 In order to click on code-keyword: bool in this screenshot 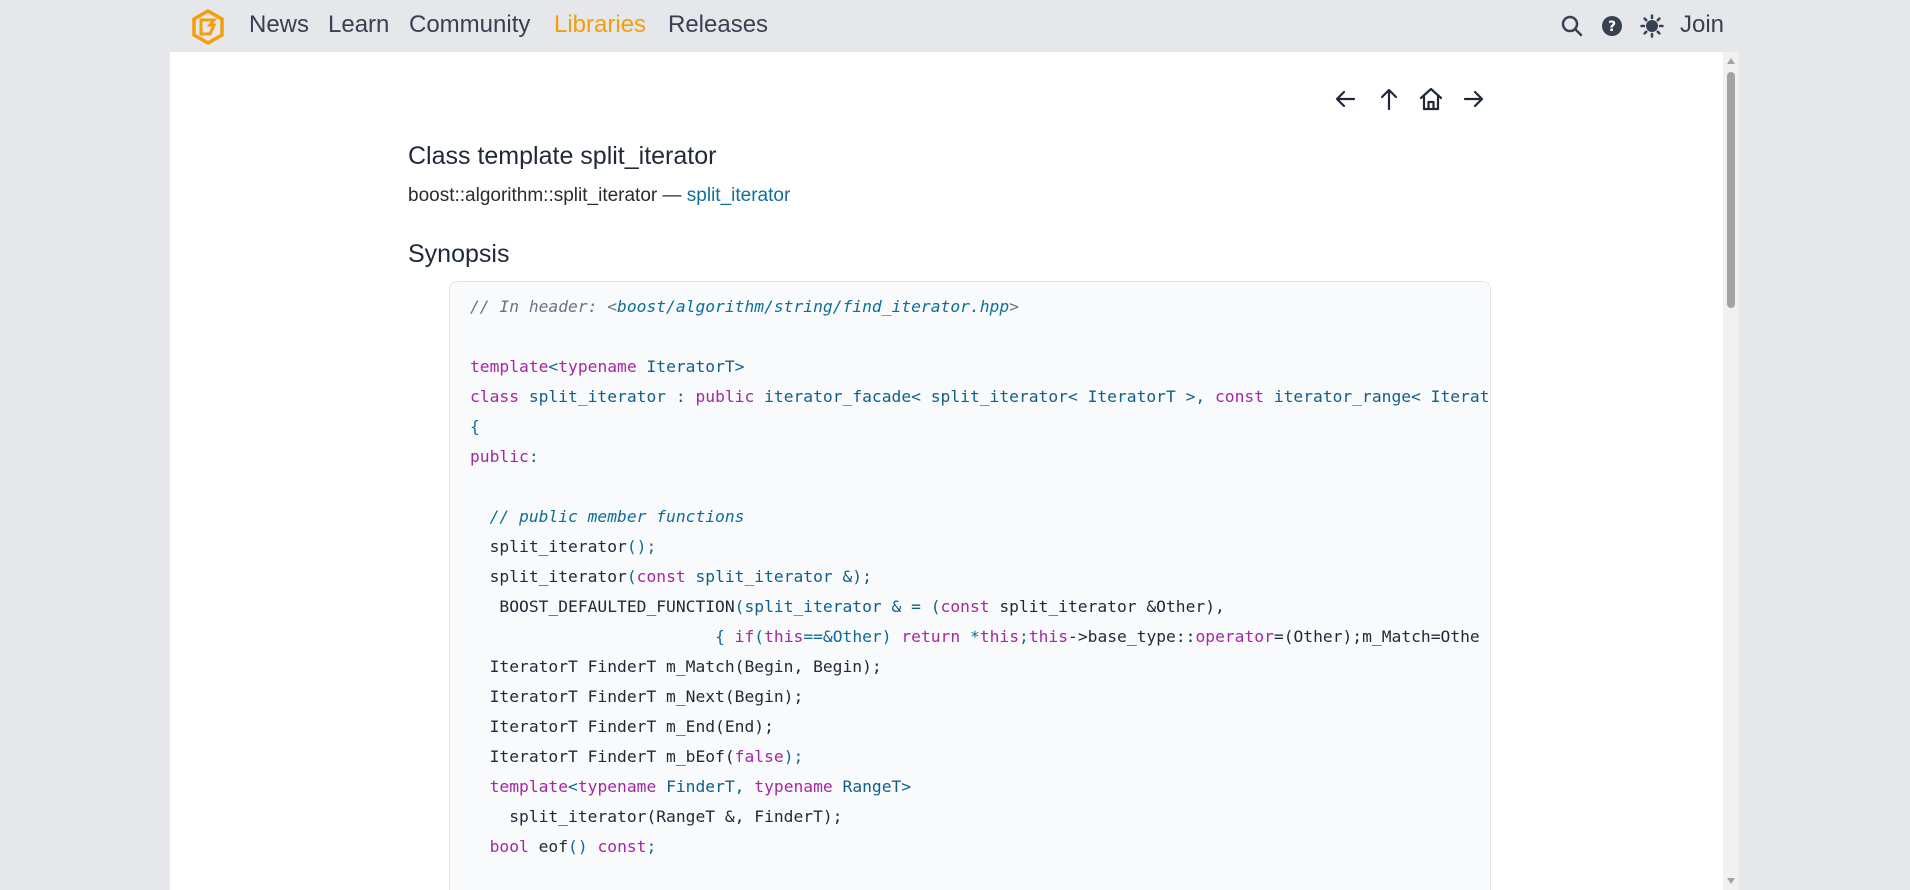, I will do `click(499, 846)`.